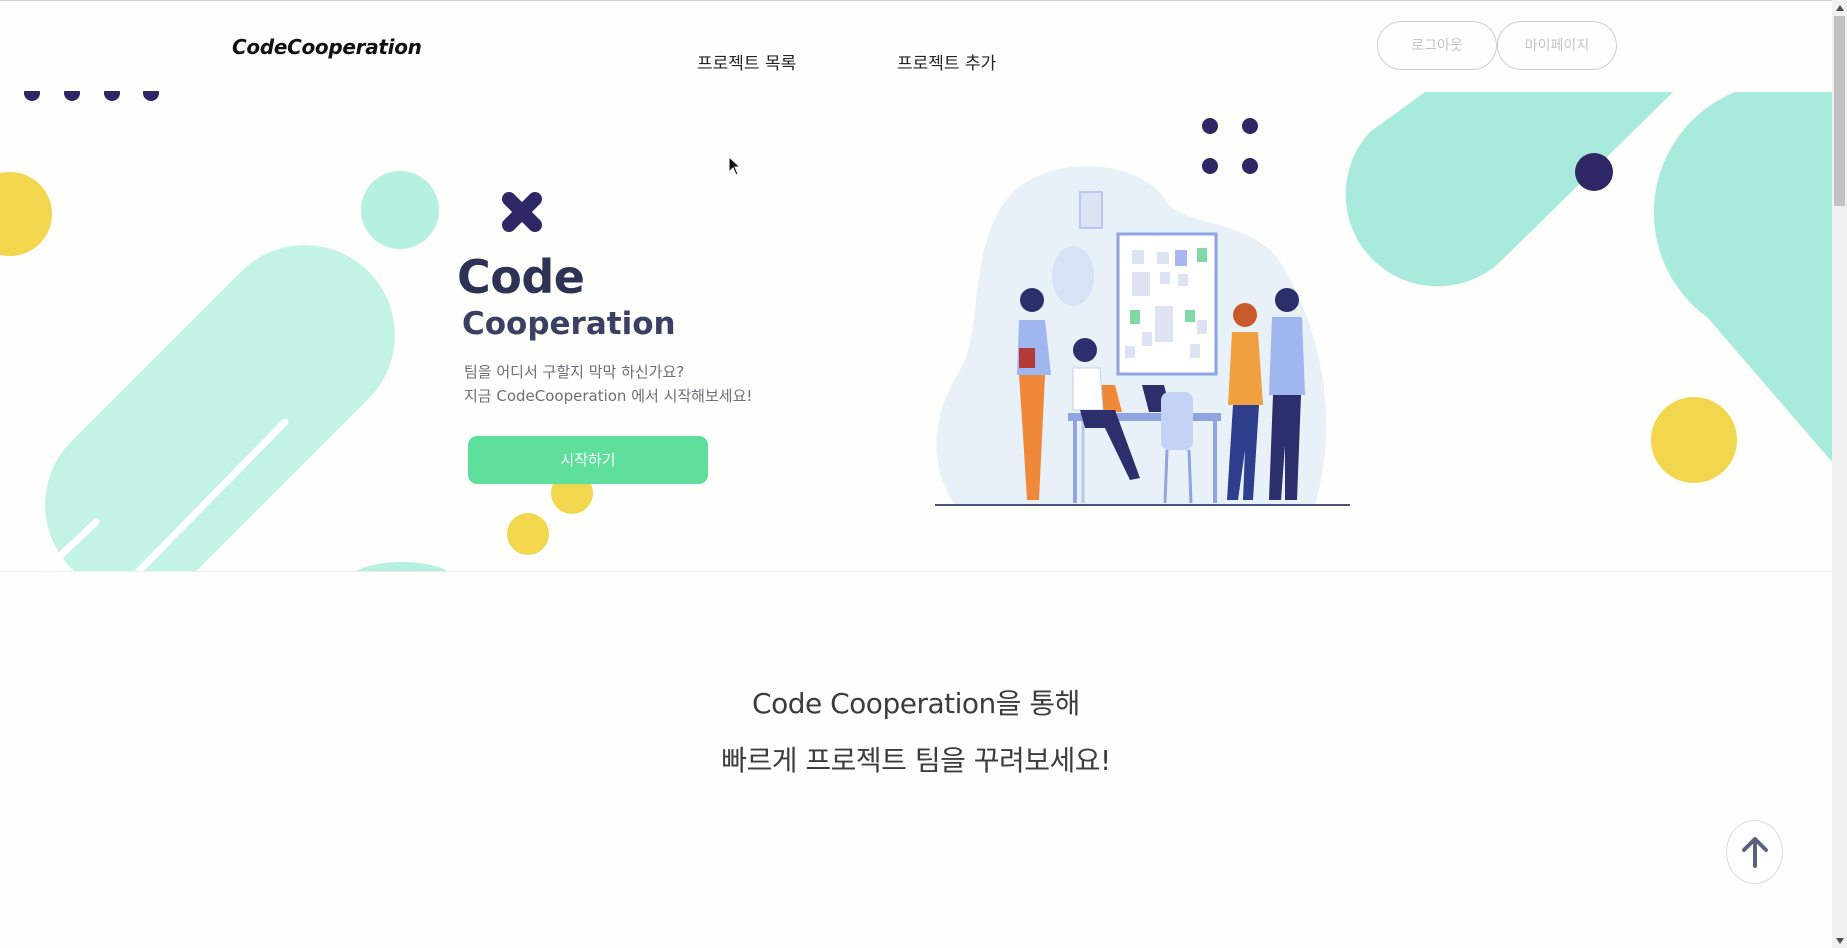 The height and width of the screenshot is (948, 1847). Describe the element at coordinates (916, 760) in the screenshot. I see `intro-line2: 빠르게 프로젝트 팀을 꾸려보세요!` at that location.